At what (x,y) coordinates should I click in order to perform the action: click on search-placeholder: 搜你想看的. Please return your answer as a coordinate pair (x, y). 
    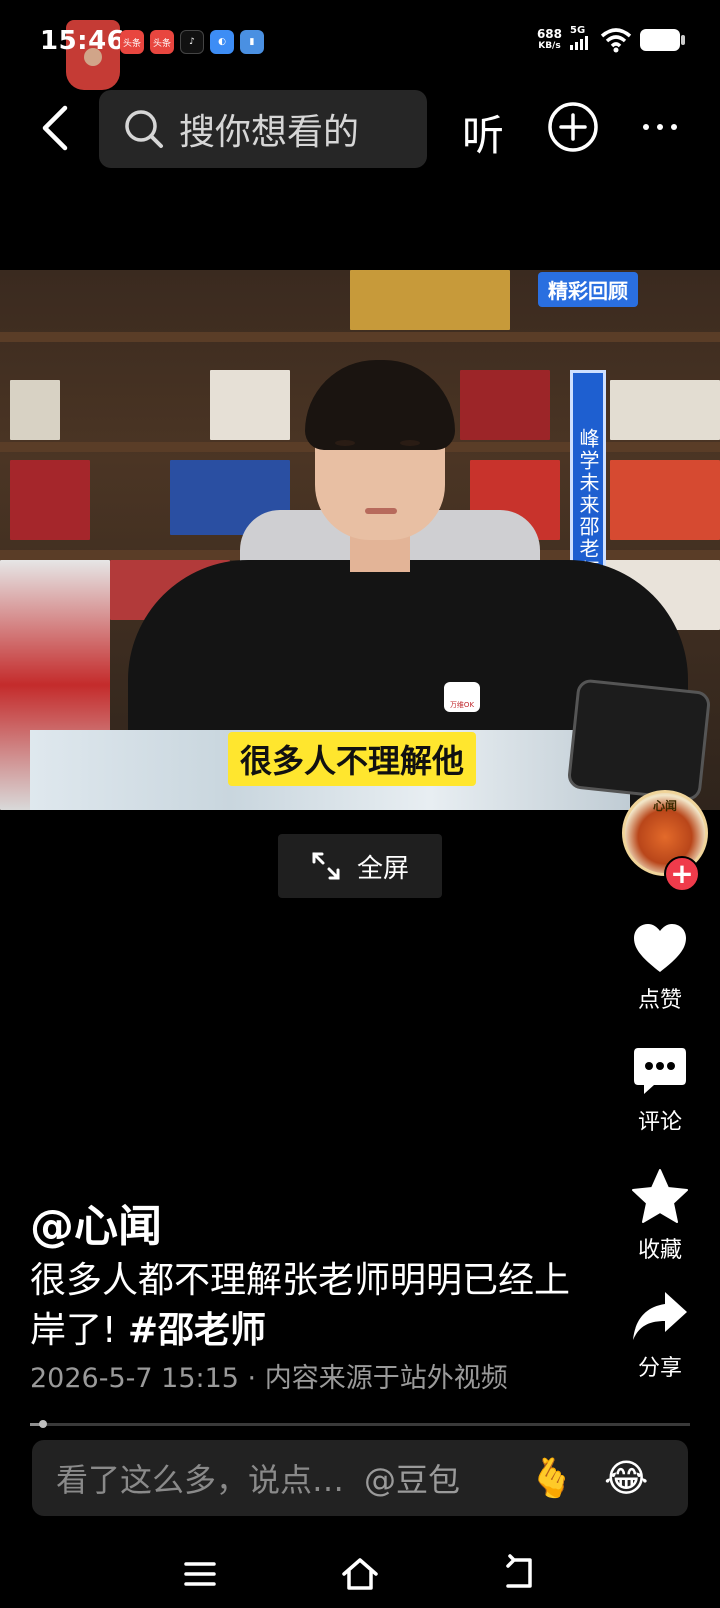
    Looking at the image, I should click on (269, 132).